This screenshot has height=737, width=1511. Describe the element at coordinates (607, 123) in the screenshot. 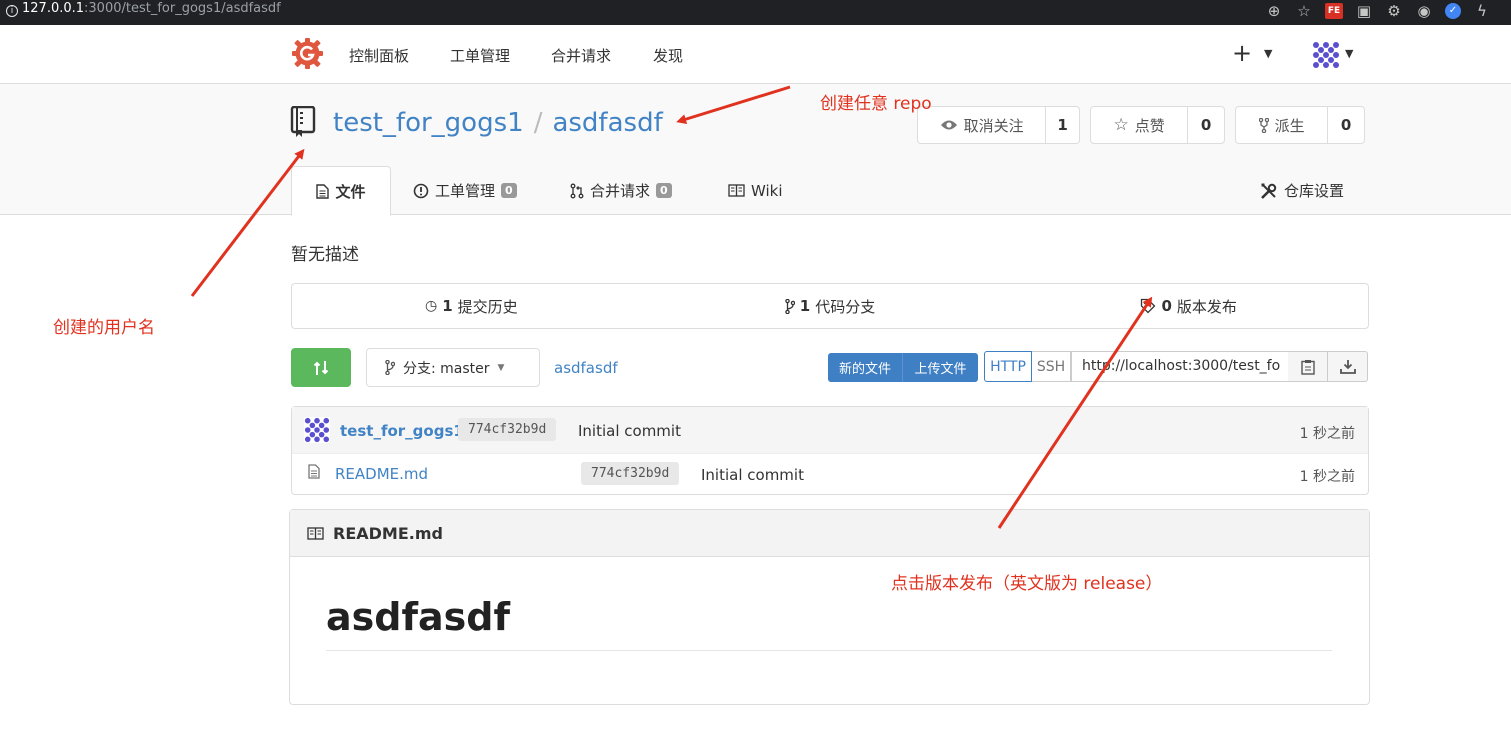

I see `repo-name-link: asdfasdf` at that location.